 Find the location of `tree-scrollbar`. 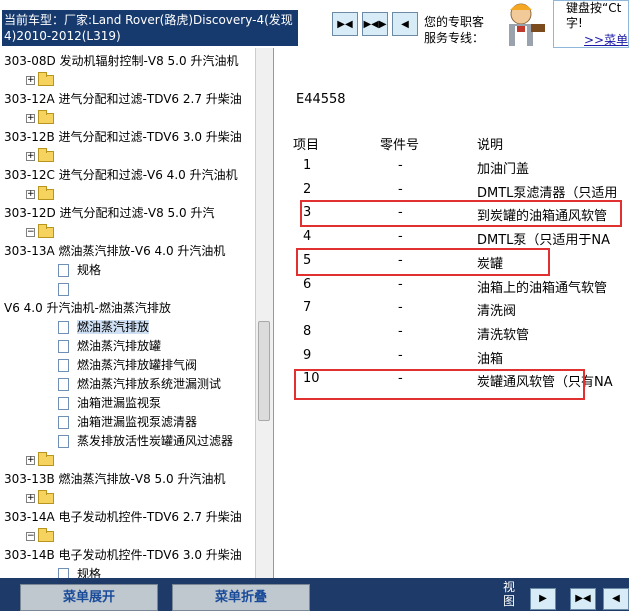

tree-scrollbar is located at coordinates (264, 313).